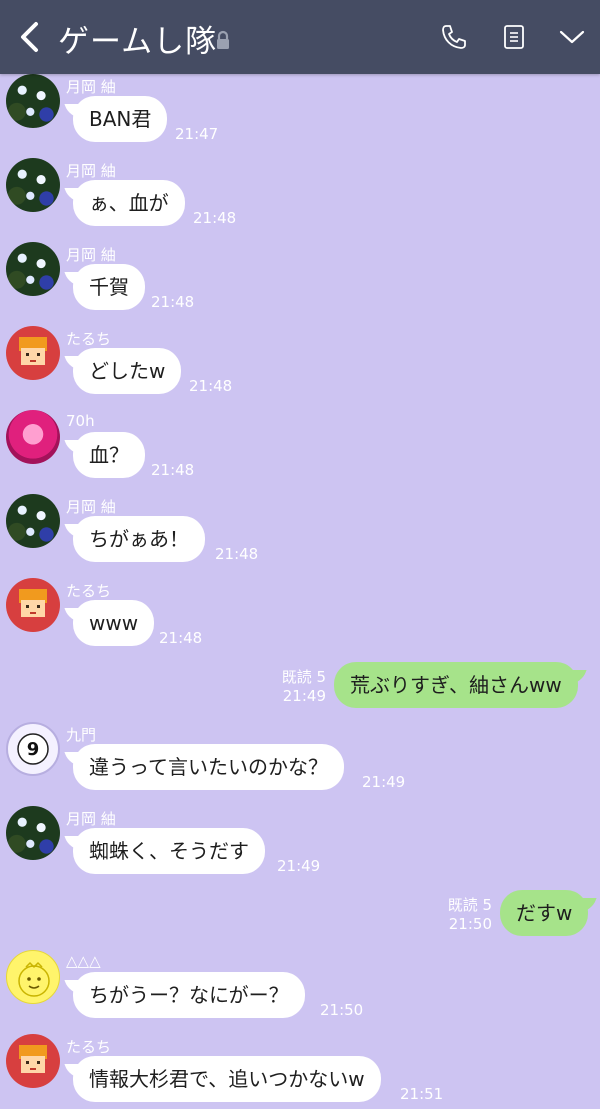  What do you see at coordinates (169, 851) in the screenshot?
I see `message-bubble: 蜘蛛く、そうだす` at bounding box center [169, 851].